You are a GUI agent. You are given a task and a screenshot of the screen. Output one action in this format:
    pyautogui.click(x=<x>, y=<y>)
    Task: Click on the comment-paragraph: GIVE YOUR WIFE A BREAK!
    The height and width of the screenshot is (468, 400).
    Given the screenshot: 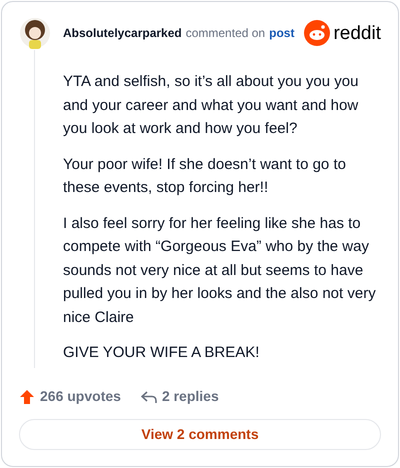 What is the action you would take?
    pyautogui.click(x=161, y=353)
    